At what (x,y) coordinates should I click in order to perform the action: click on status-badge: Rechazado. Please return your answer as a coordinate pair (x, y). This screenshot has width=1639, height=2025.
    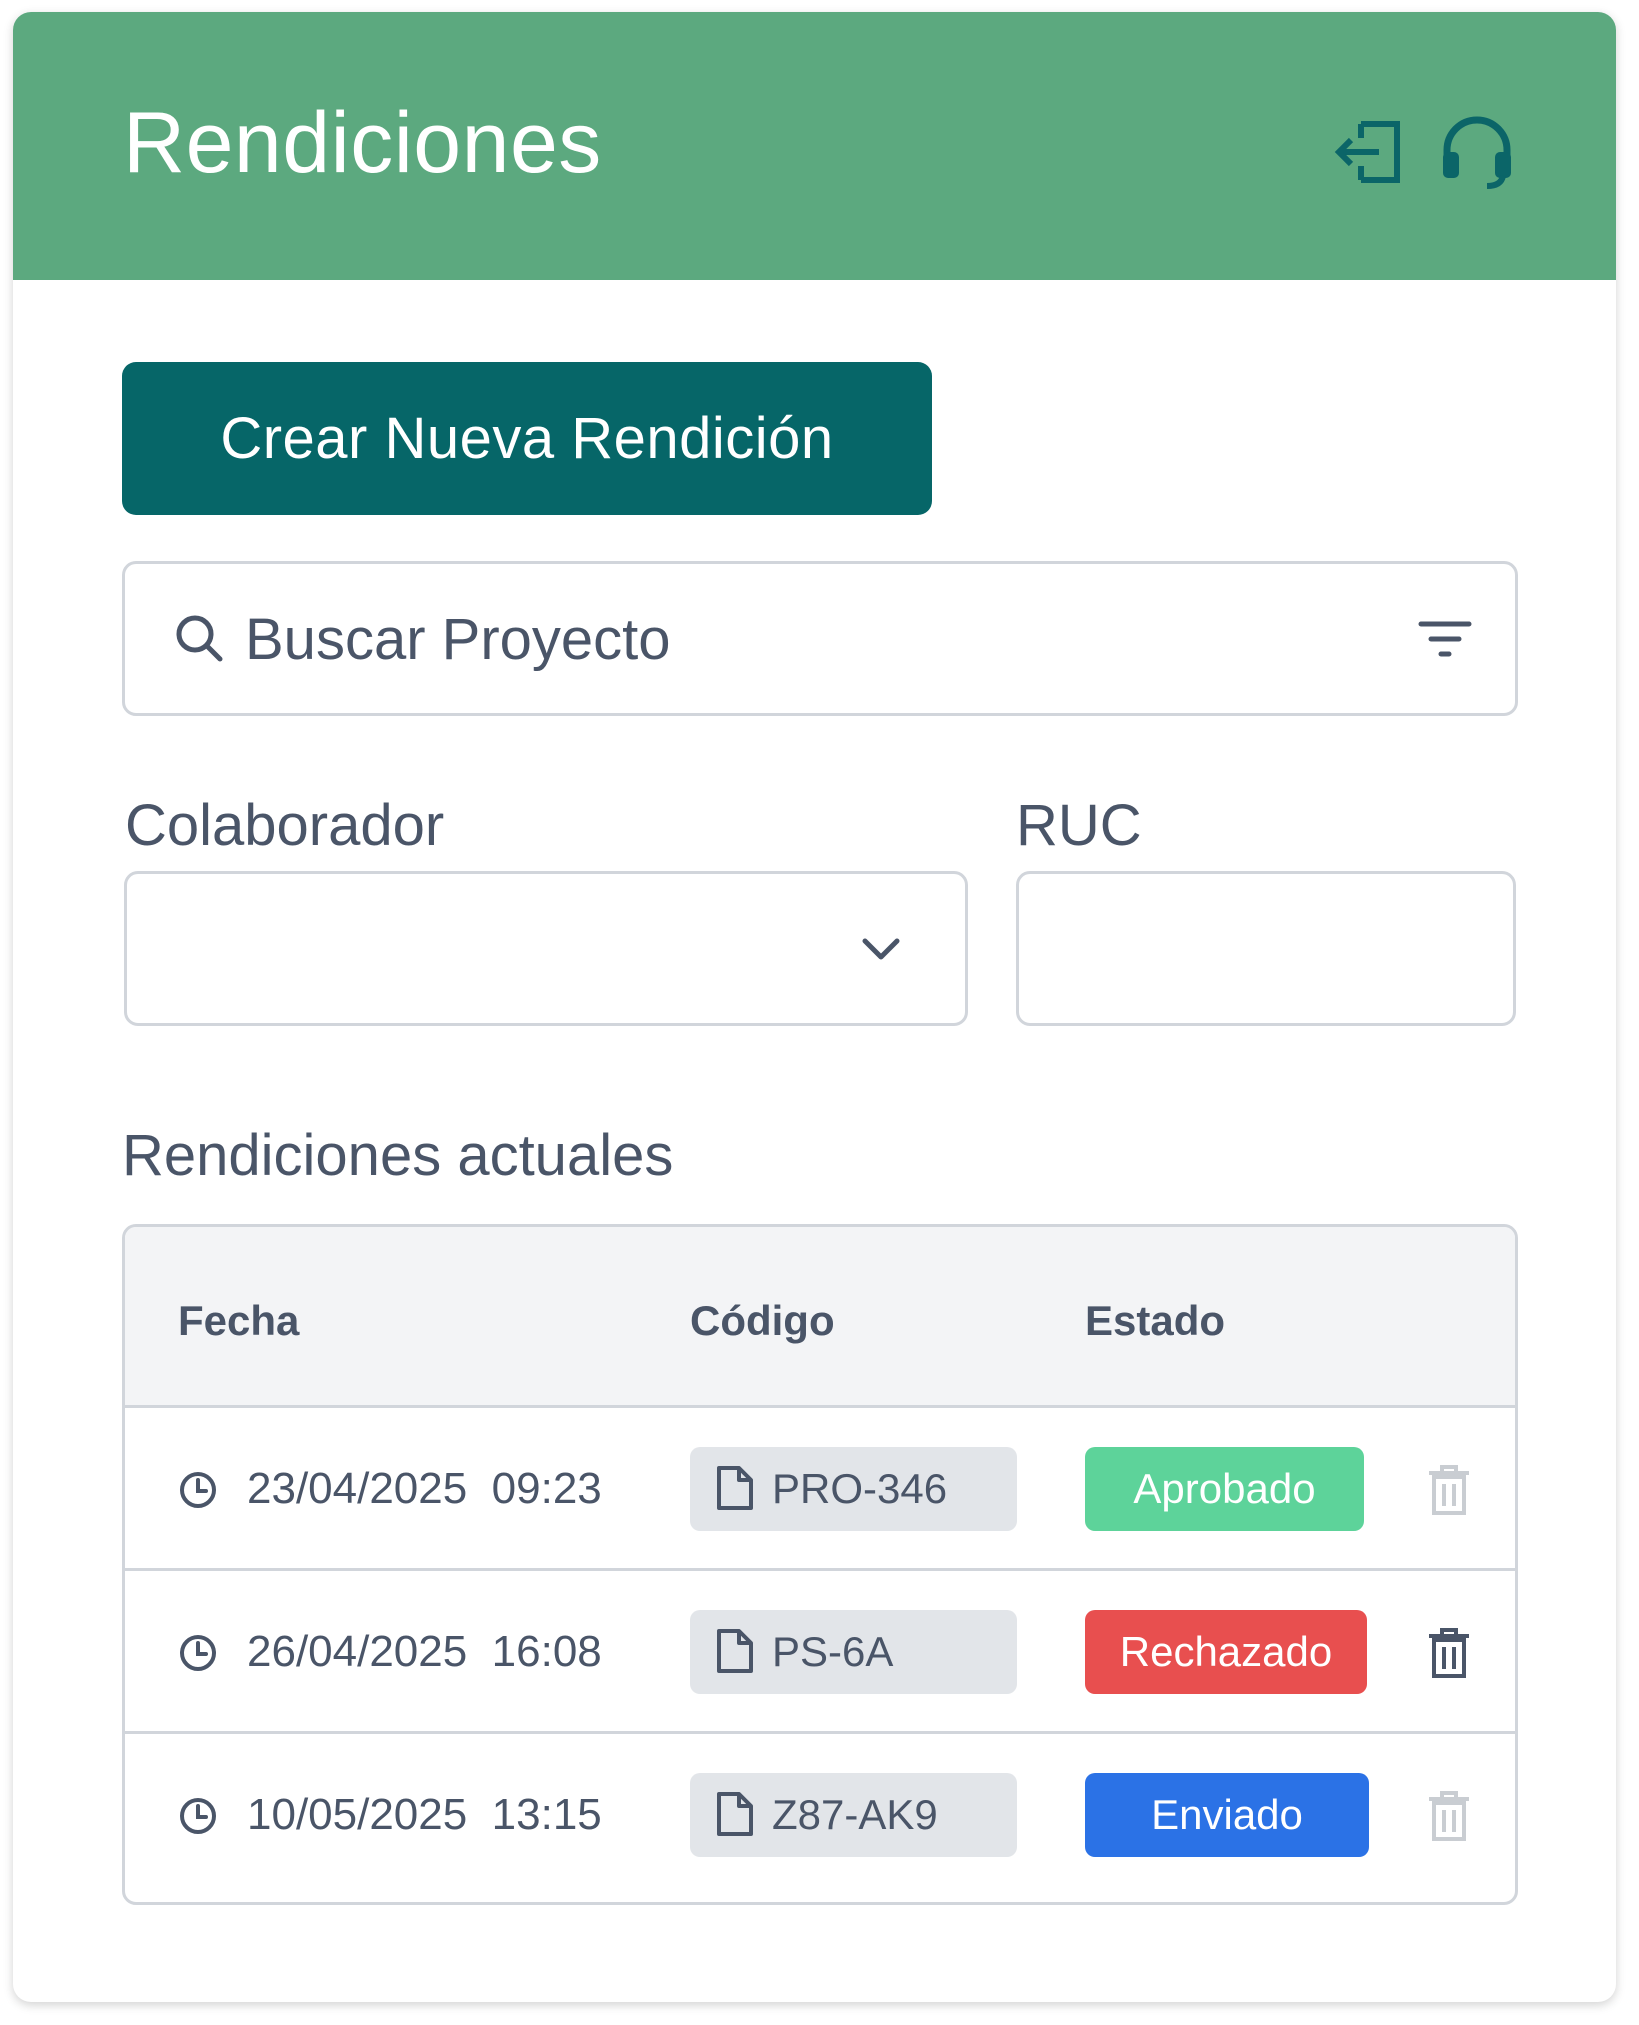
    Looking at the image, I should click on (1226, 1652).